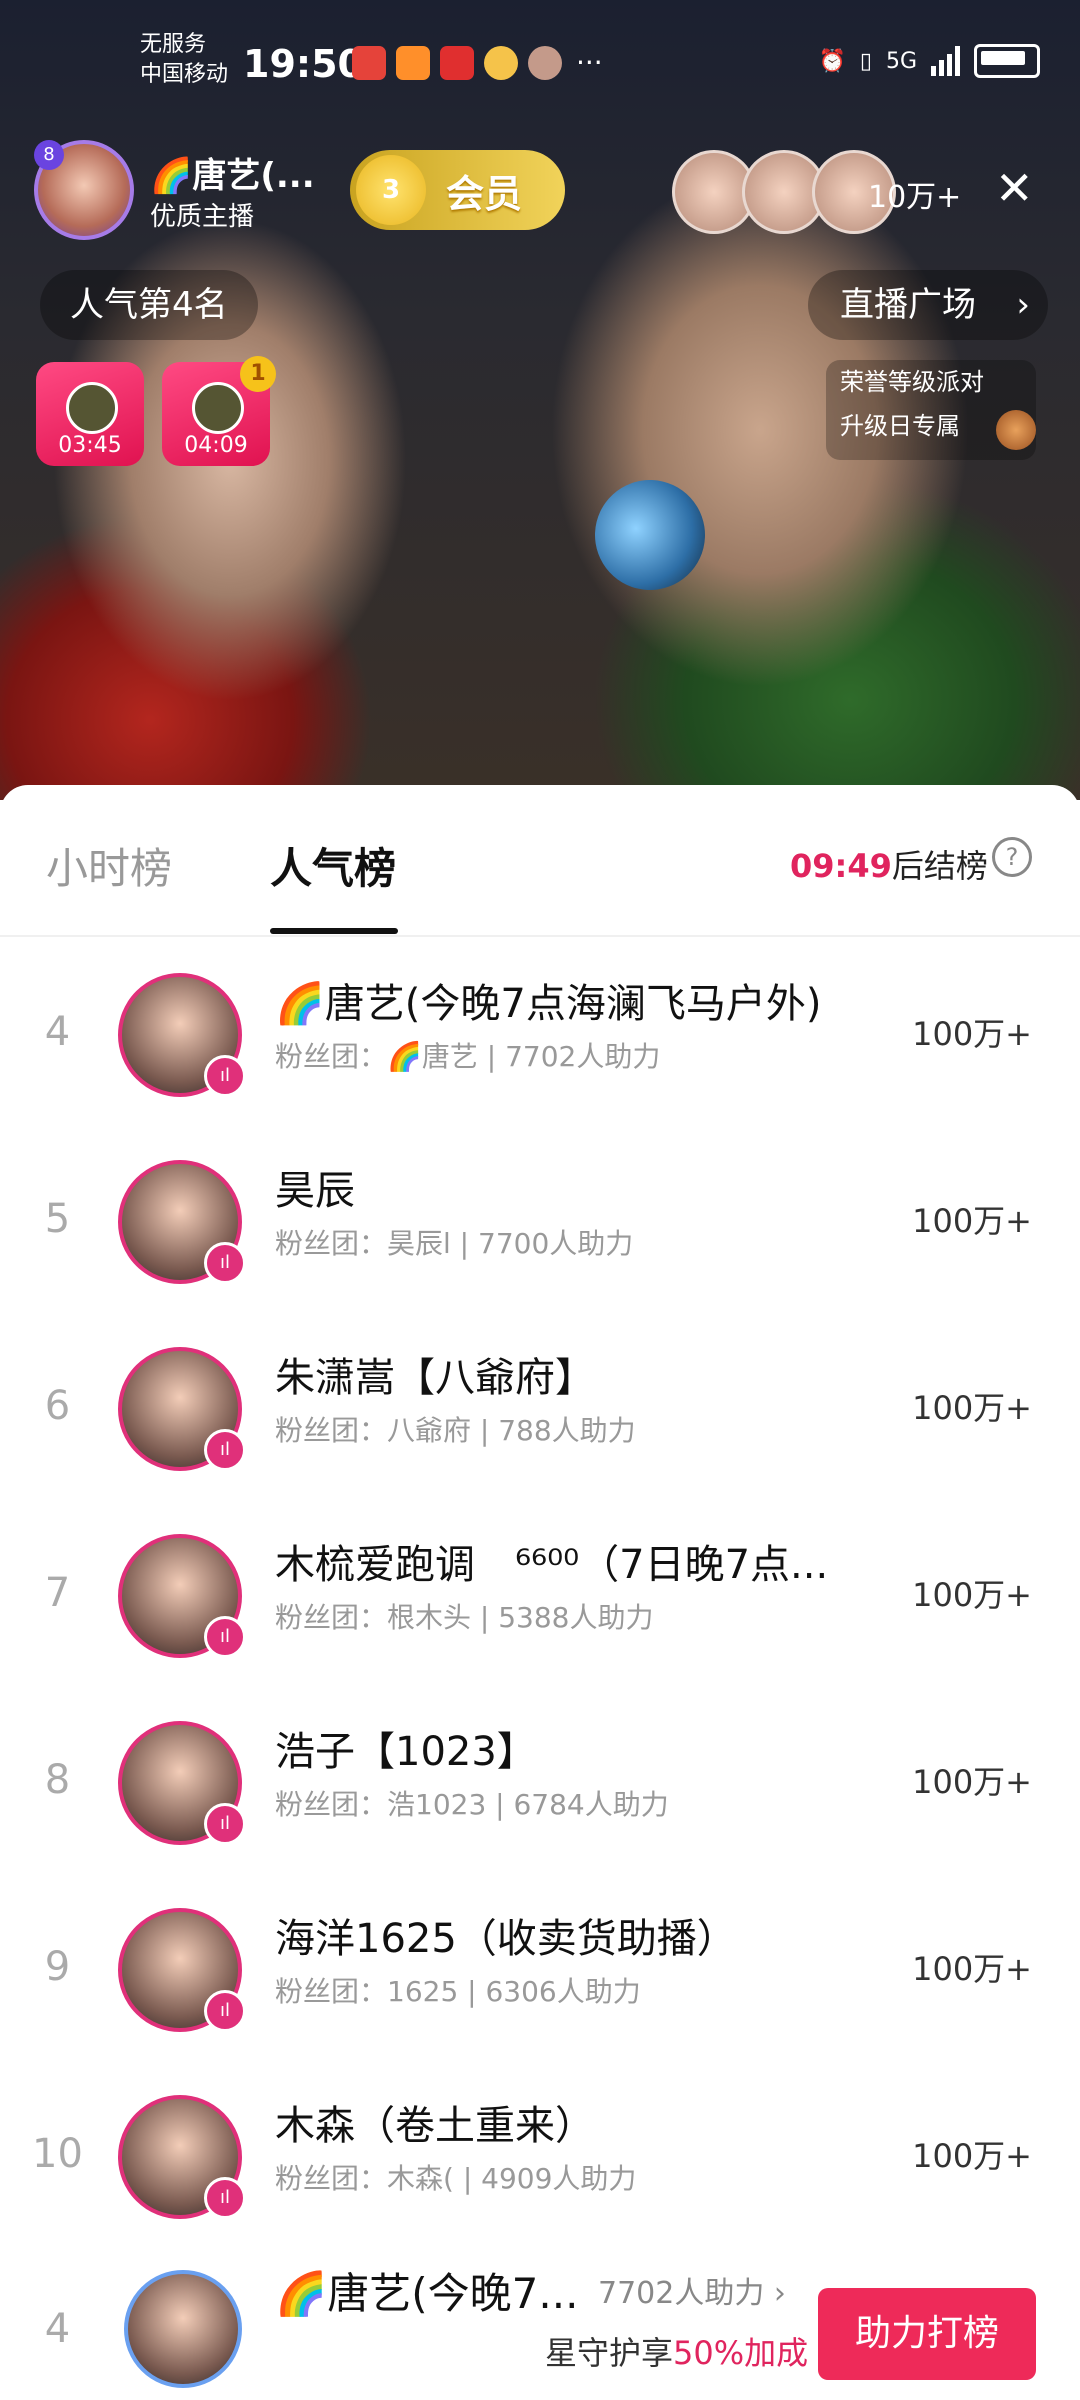 This screenshot has width=1080, height=2400. What do you see at coordinates (692, 2290) in the screenshot?
I see `support-count-link: 7702人助力 ›` at bounding box center [692, 2290].